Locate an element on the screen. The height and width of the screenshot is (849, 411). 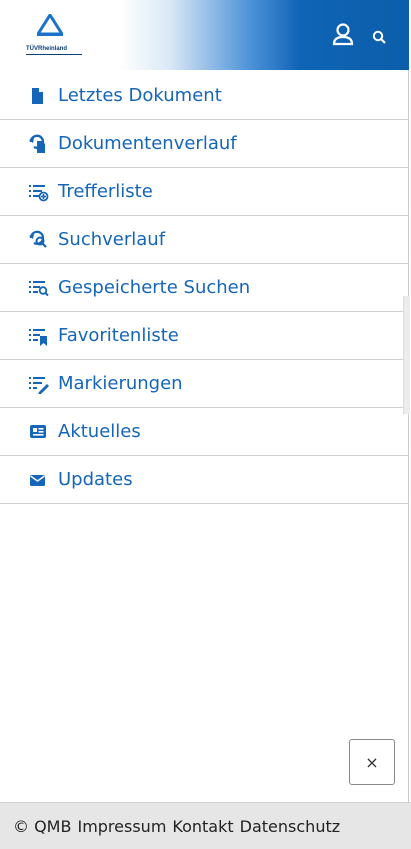
news-icon is located at coordinates (39, 432).